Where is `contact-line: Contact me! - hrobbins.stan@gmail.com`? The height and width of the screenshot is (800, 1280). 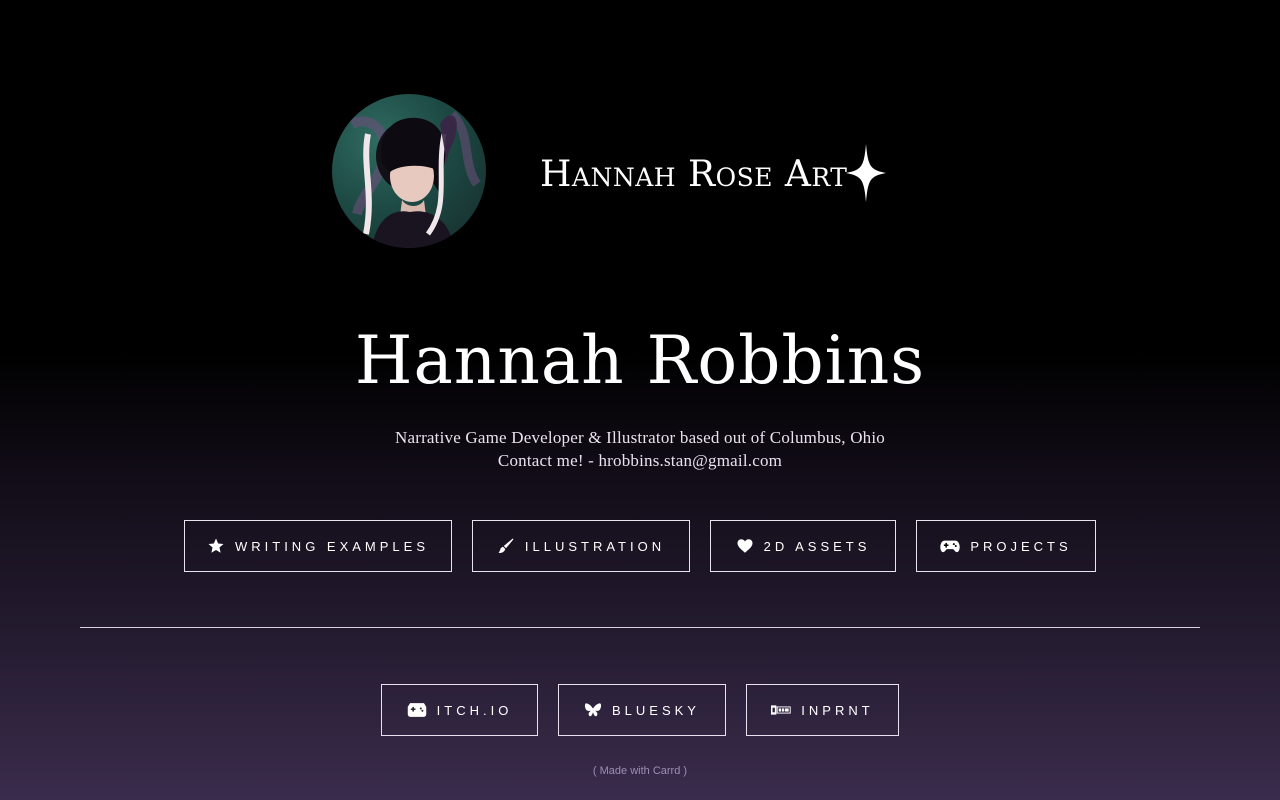 contact-line: Contact me! - hrobbins.stan@gmail.com is located at coordinates (640, 460).